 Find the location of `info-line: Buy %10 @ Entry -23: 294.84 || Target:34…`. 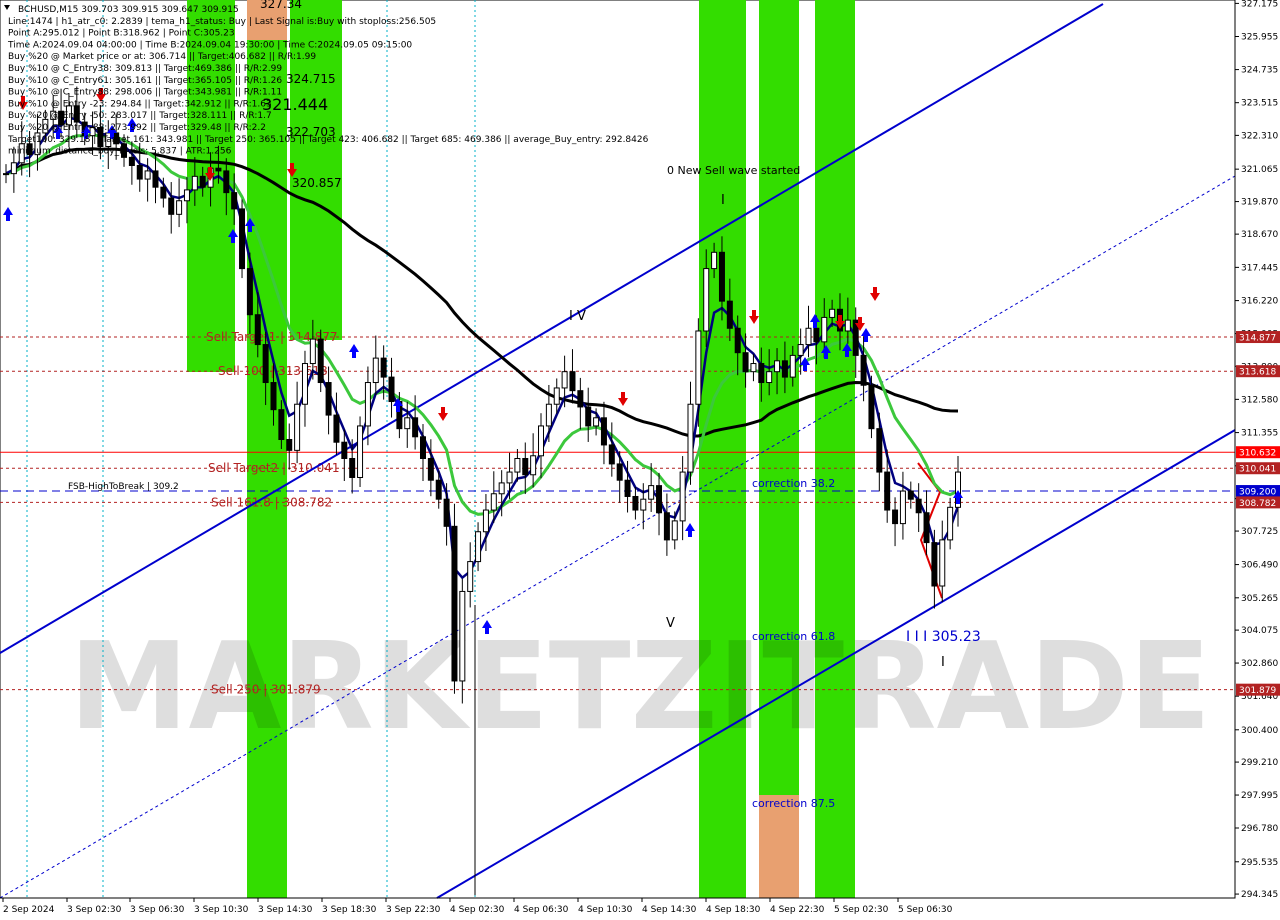

info-line: Buy %10 @ Entry -23: 294.84 || Target:34… is located at coordinates (140, 104).